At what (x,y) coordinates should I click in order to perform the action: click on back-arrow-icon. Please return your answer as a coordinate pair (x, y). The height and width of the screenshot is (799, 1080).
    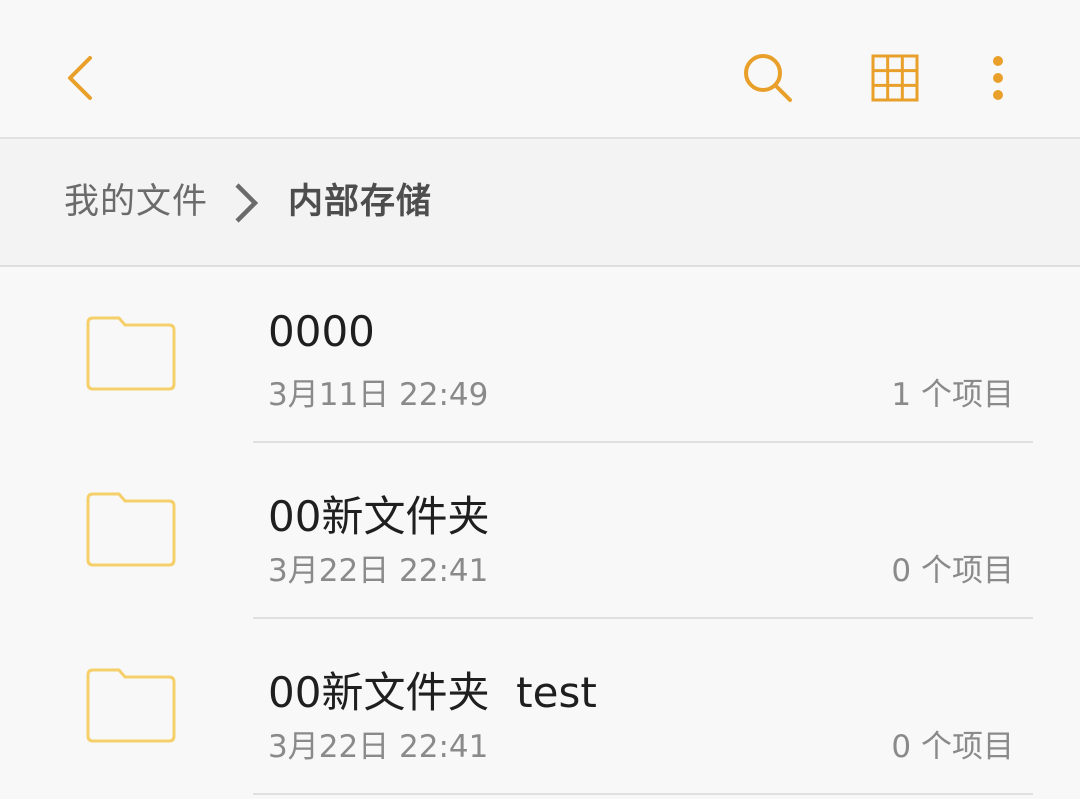
    Looking at the image, I should click on (80, 78).